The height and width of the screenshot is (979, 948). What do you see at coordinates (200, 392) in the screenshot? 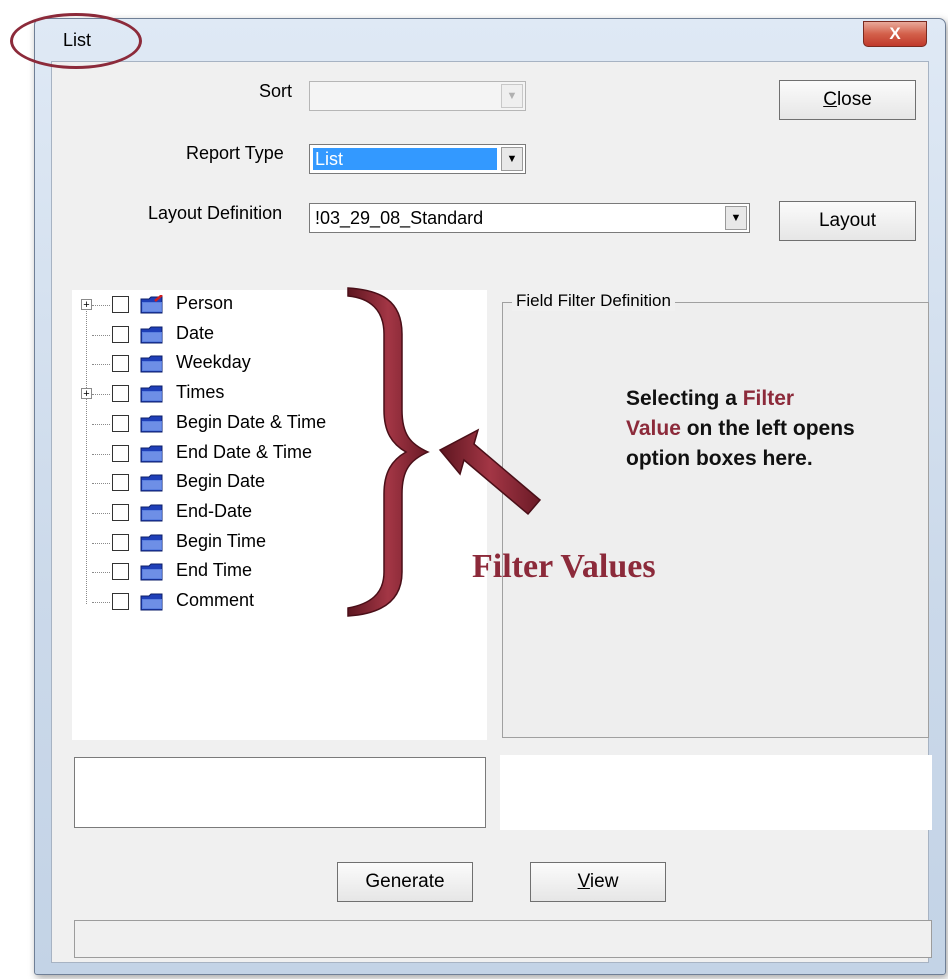
I see `tree-item-label: Times` at bounding box center [200, 392].